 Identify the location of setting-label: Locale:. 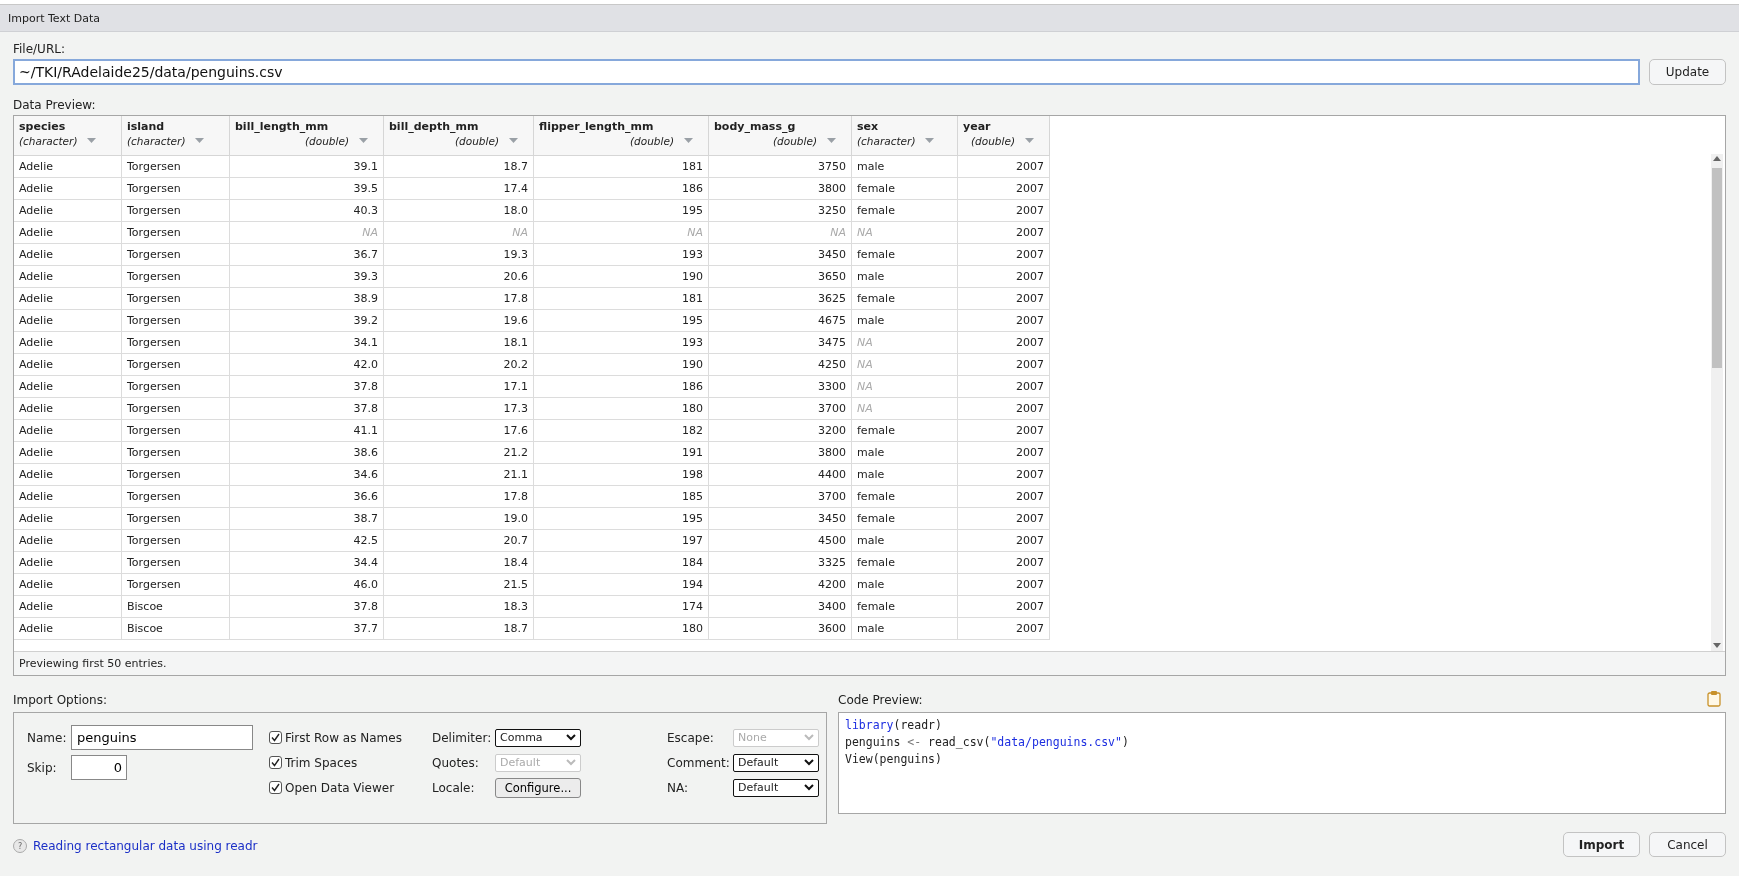
(454, 787).